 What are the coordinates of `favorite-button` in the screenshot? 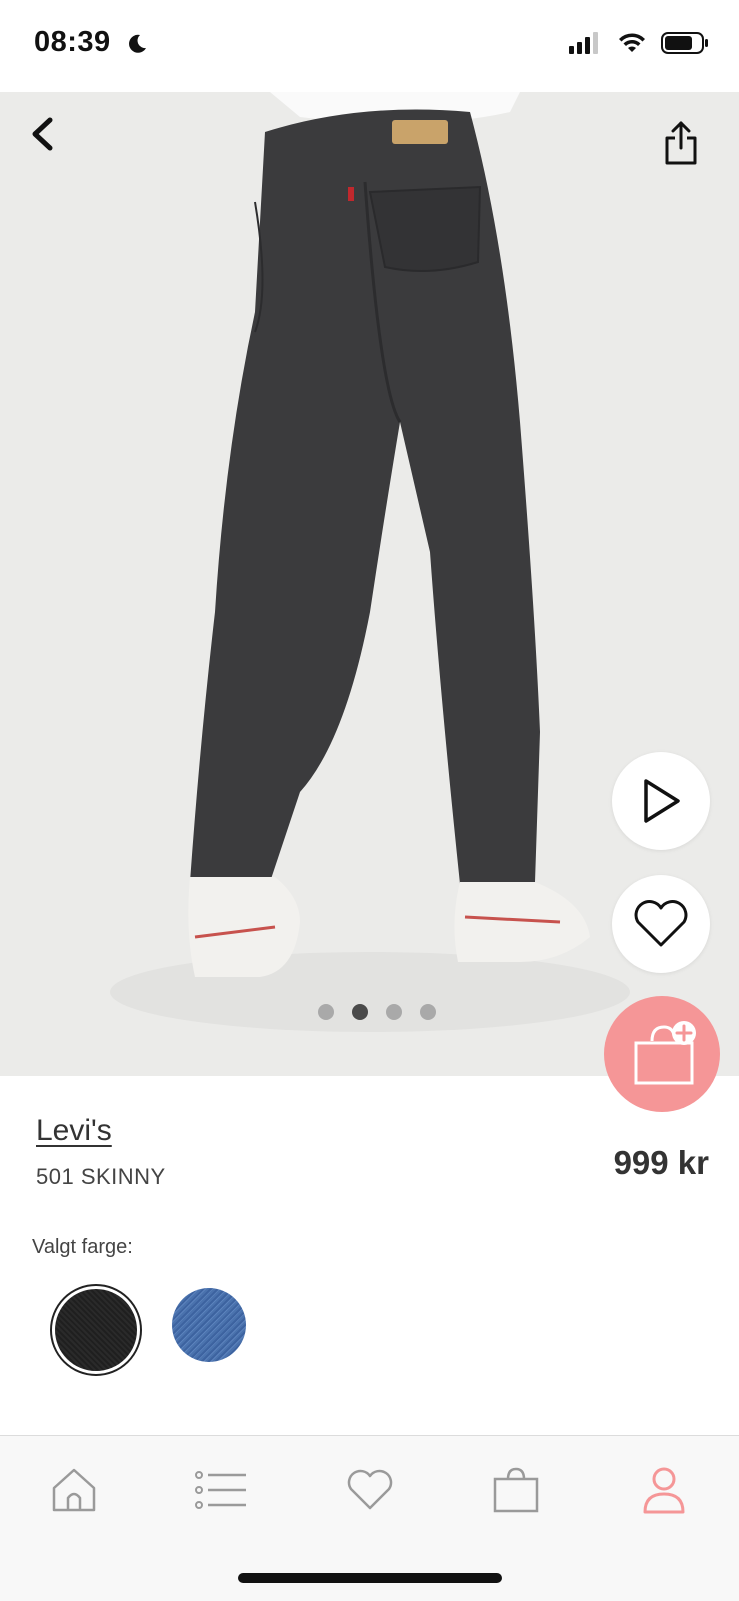 It's located at (661, 924).